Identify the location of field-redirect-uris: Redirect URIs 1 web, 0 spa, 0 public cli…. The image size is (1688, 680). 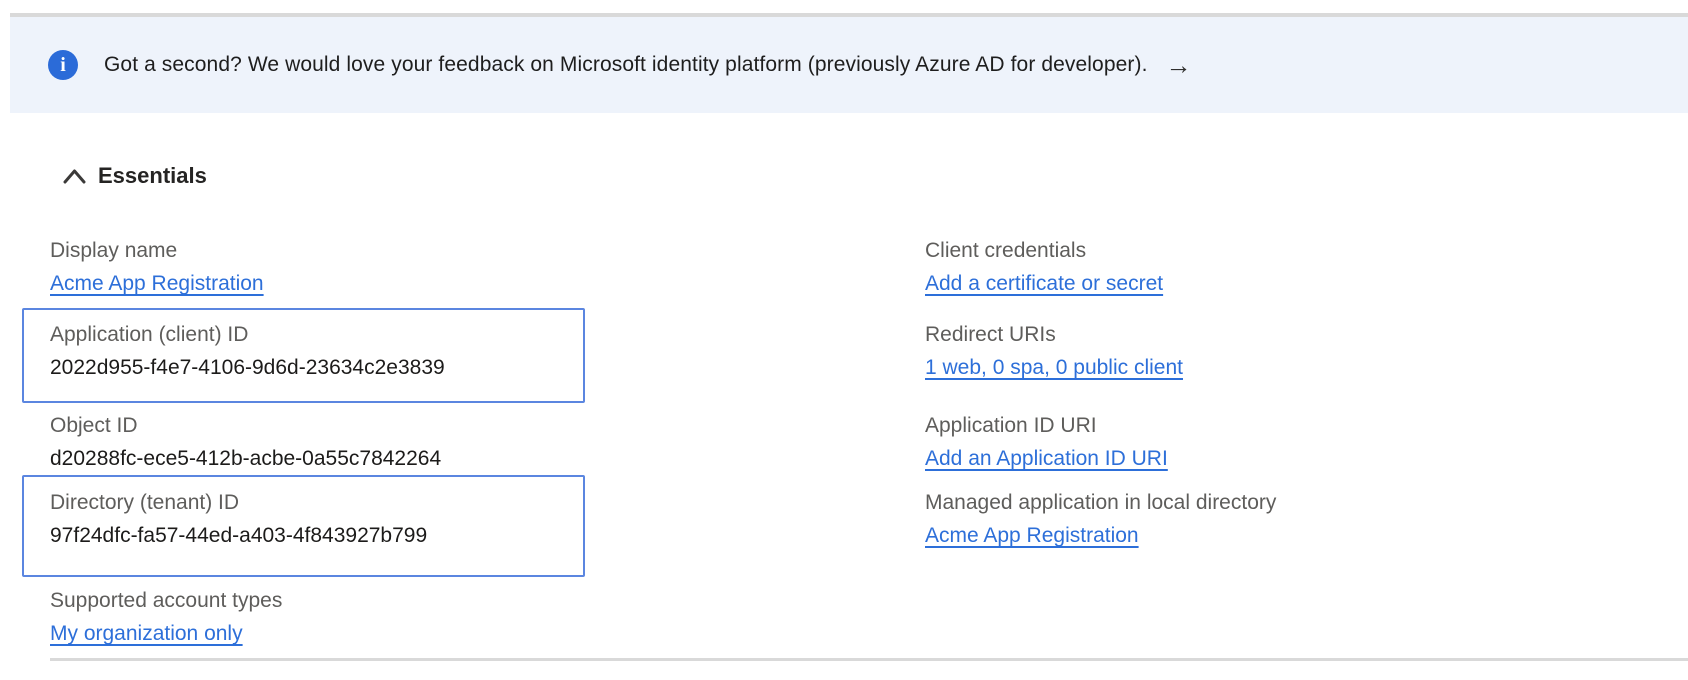
(1054, 351).